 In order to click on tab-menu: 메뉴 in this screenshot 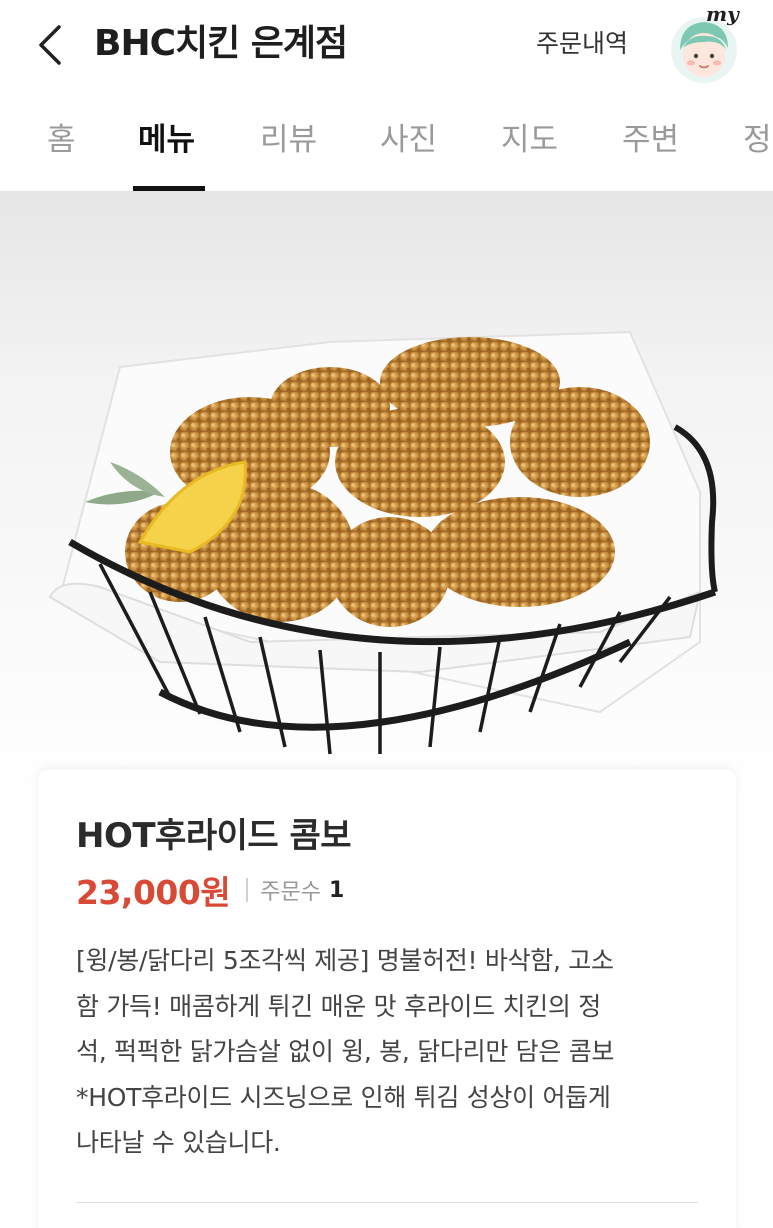, I will do `click(166, 140)`.